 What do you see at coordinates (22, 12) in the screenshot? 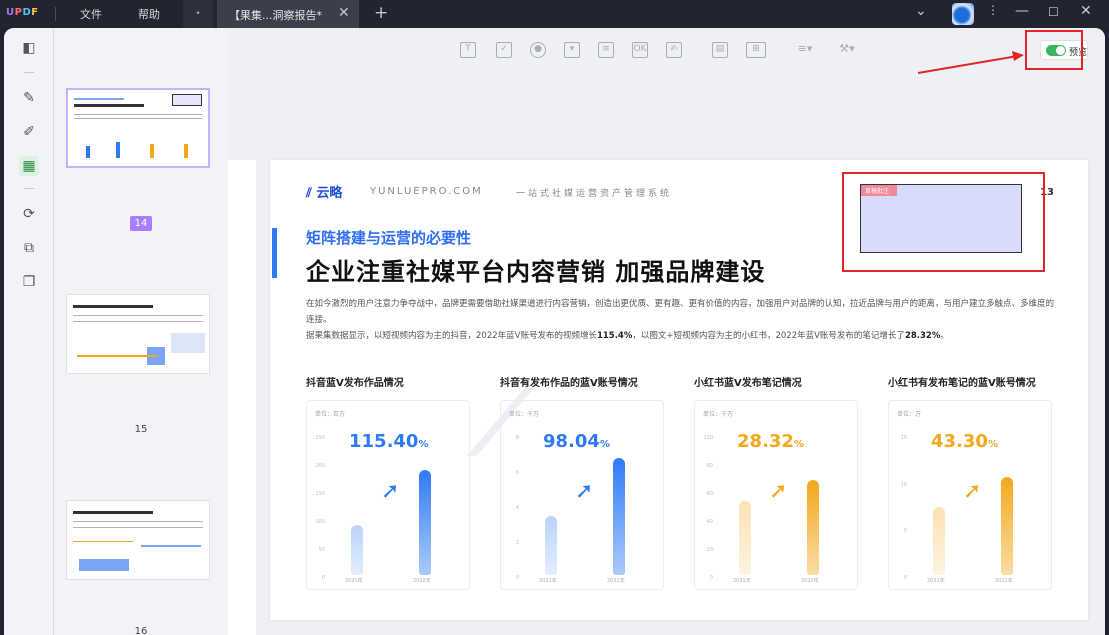
I see `app-logo: UPDF` at bounding box center [22, 12].